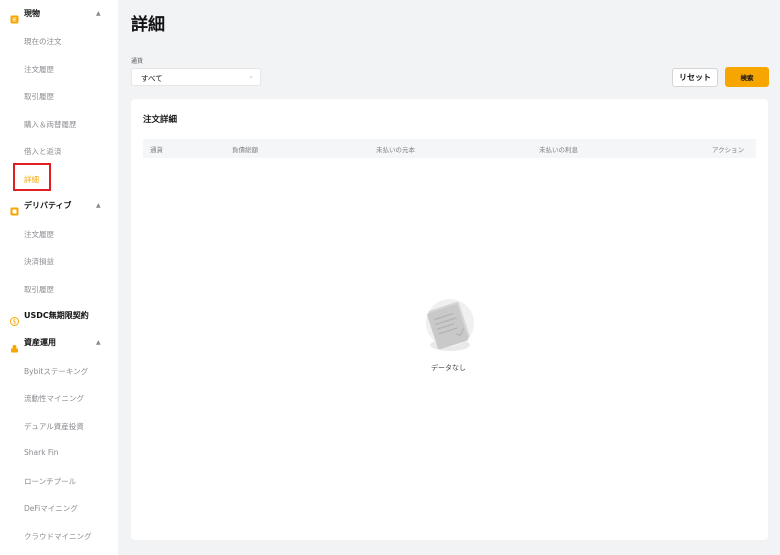 The width and height of the screenshot is (780, 555). Describe the element at coordinates (40, 342) in the screenshot. I see `sidebar-section-label: 資産運用` at that location.